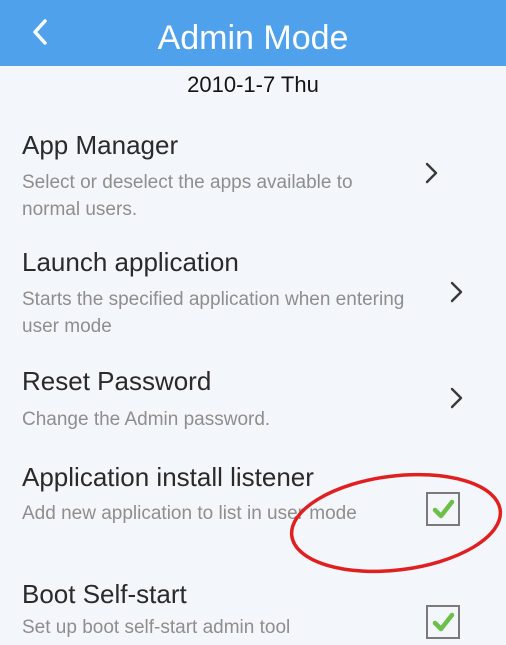 This screenshot has width=506, height=645. I want to click on boot-self-start-title: Boot Self-start, so click(104, 594).